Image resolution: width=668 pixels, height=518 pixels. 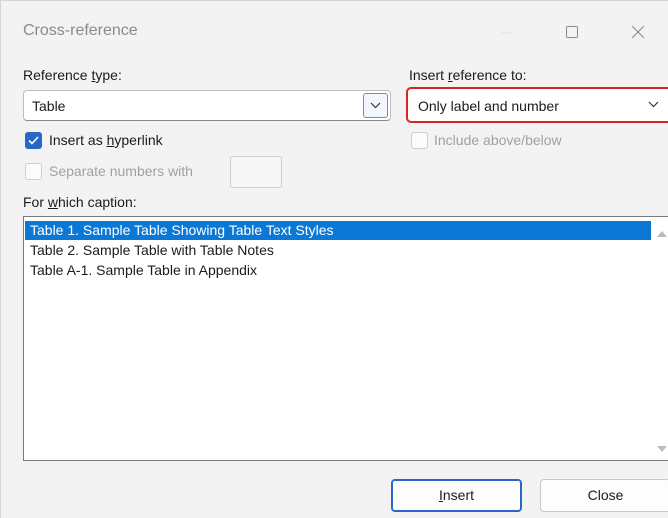 I want to click on caption-list-item: Table 2. Sample Table with Table Notes, so click(x=338, y=250).